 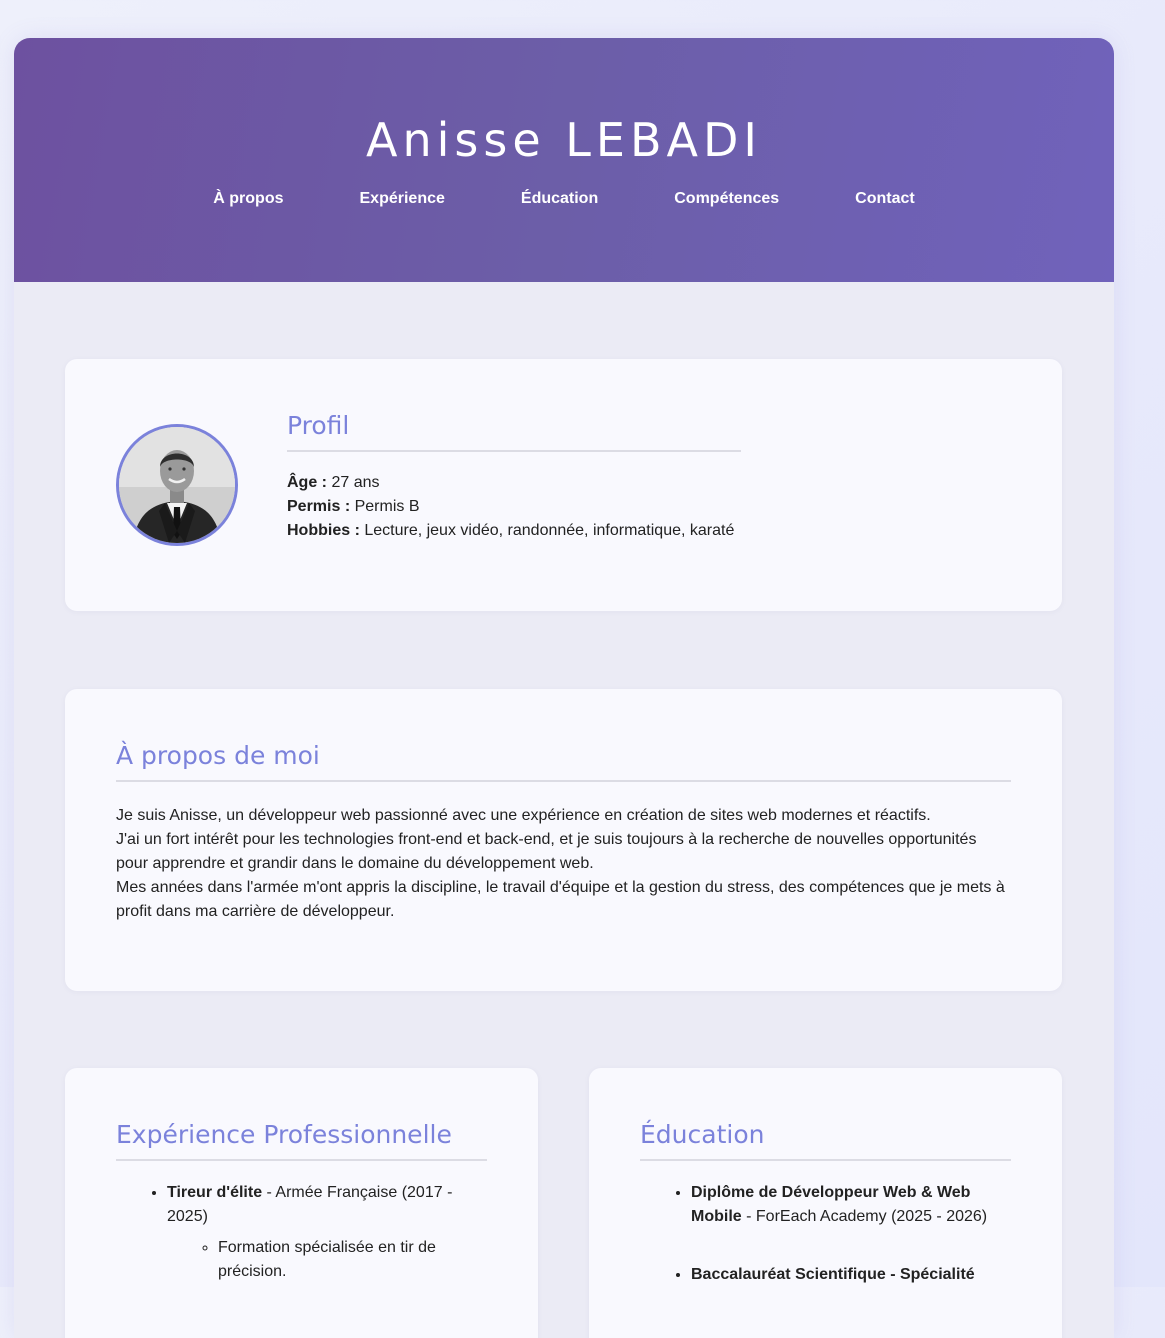 I want to click on avatar, so click(x=177, y=485).